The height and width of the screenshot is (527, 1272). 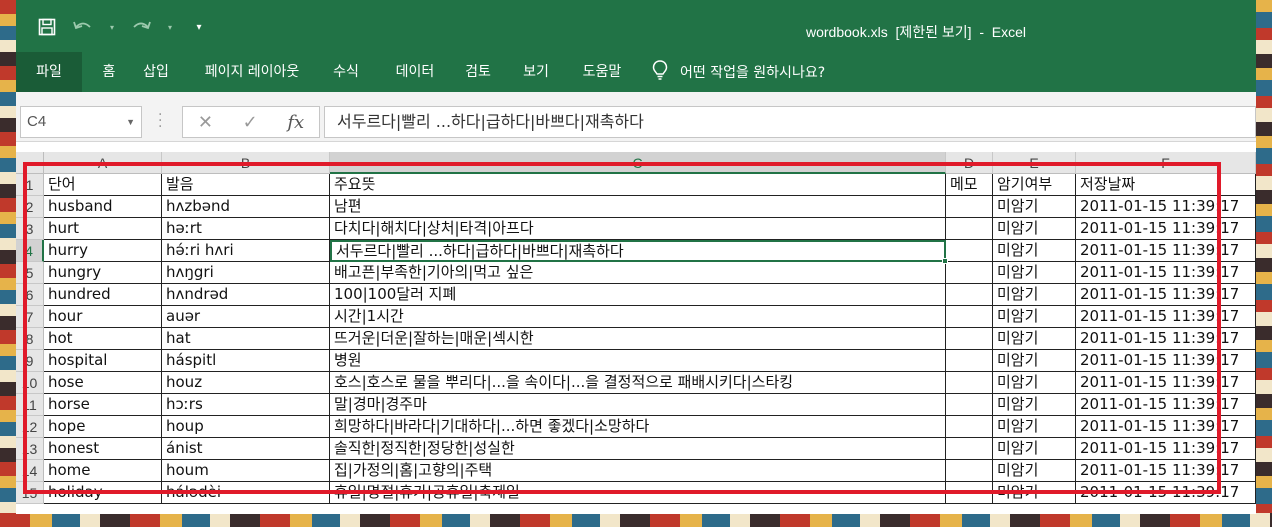 I want to click on table-cell: 집|가정의|홈|고향의|주택, so click(x=638, y=471).